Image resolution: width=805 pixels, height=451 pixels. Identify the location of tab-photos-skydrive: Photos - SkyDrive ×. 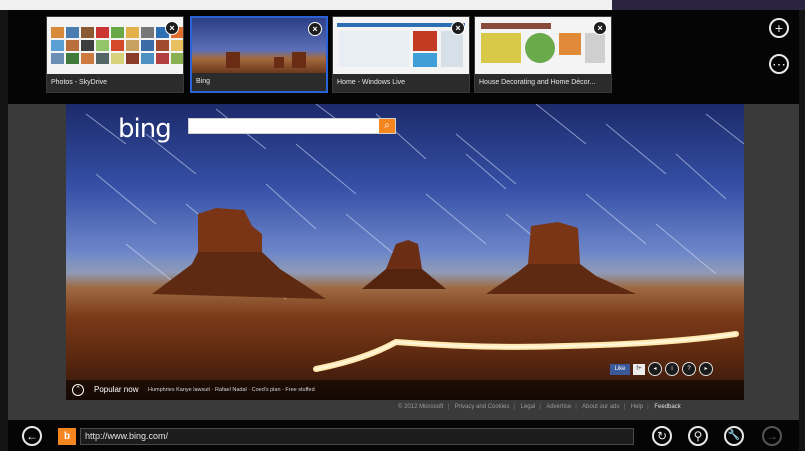
(115, 54).